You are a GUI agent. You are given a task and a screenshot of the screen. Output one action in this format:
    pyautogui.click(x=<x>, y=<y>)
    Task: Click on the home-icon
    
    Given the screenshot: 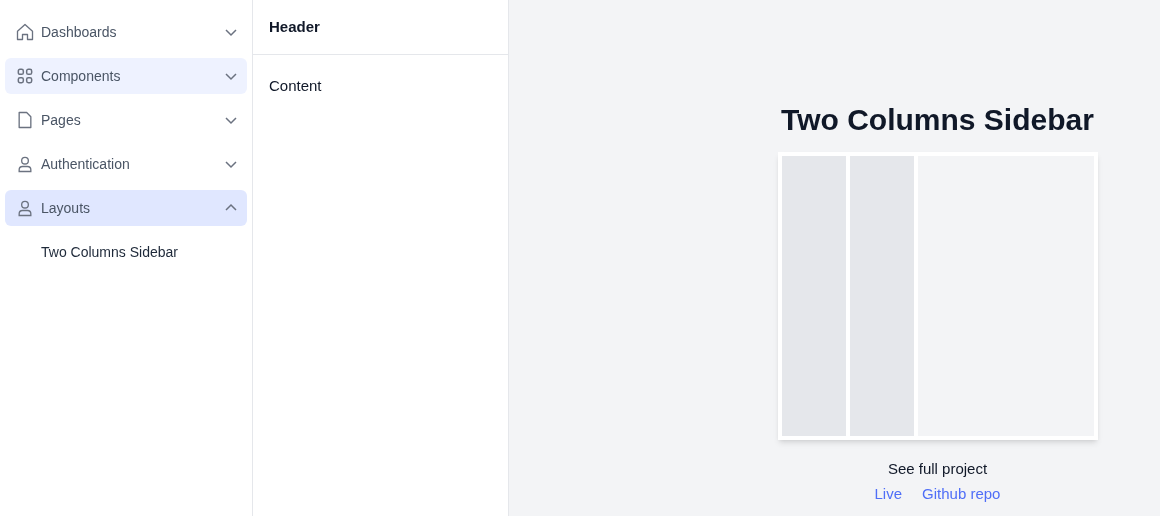 What is the action you would take?
    pyautogui.click(x=25, y=32)
    